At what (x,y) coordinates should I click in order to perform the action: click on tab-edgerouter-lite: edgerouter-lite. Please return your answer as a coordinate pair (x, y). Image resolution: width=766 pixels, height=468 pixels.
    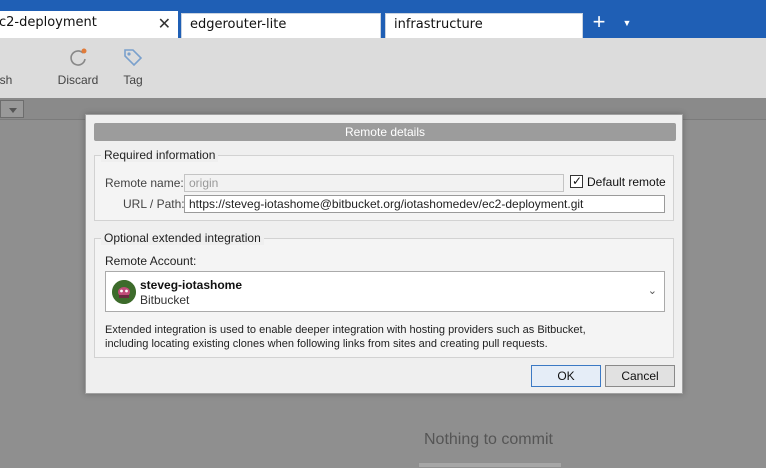
    Looking at the image, I should click on (281, 25).